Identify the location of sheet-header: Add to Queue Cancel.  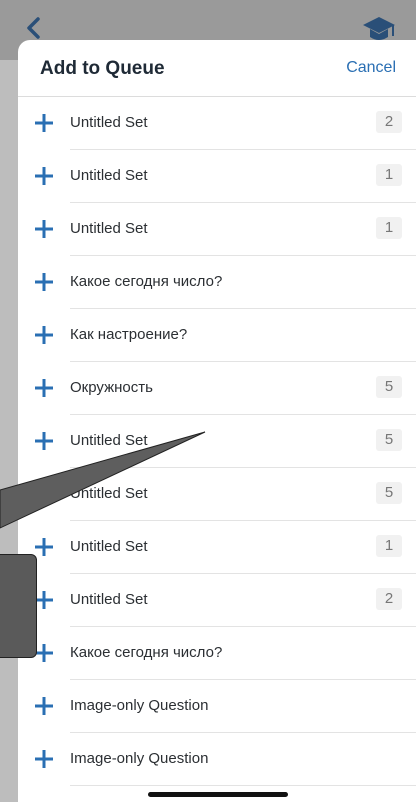
(217, 68).